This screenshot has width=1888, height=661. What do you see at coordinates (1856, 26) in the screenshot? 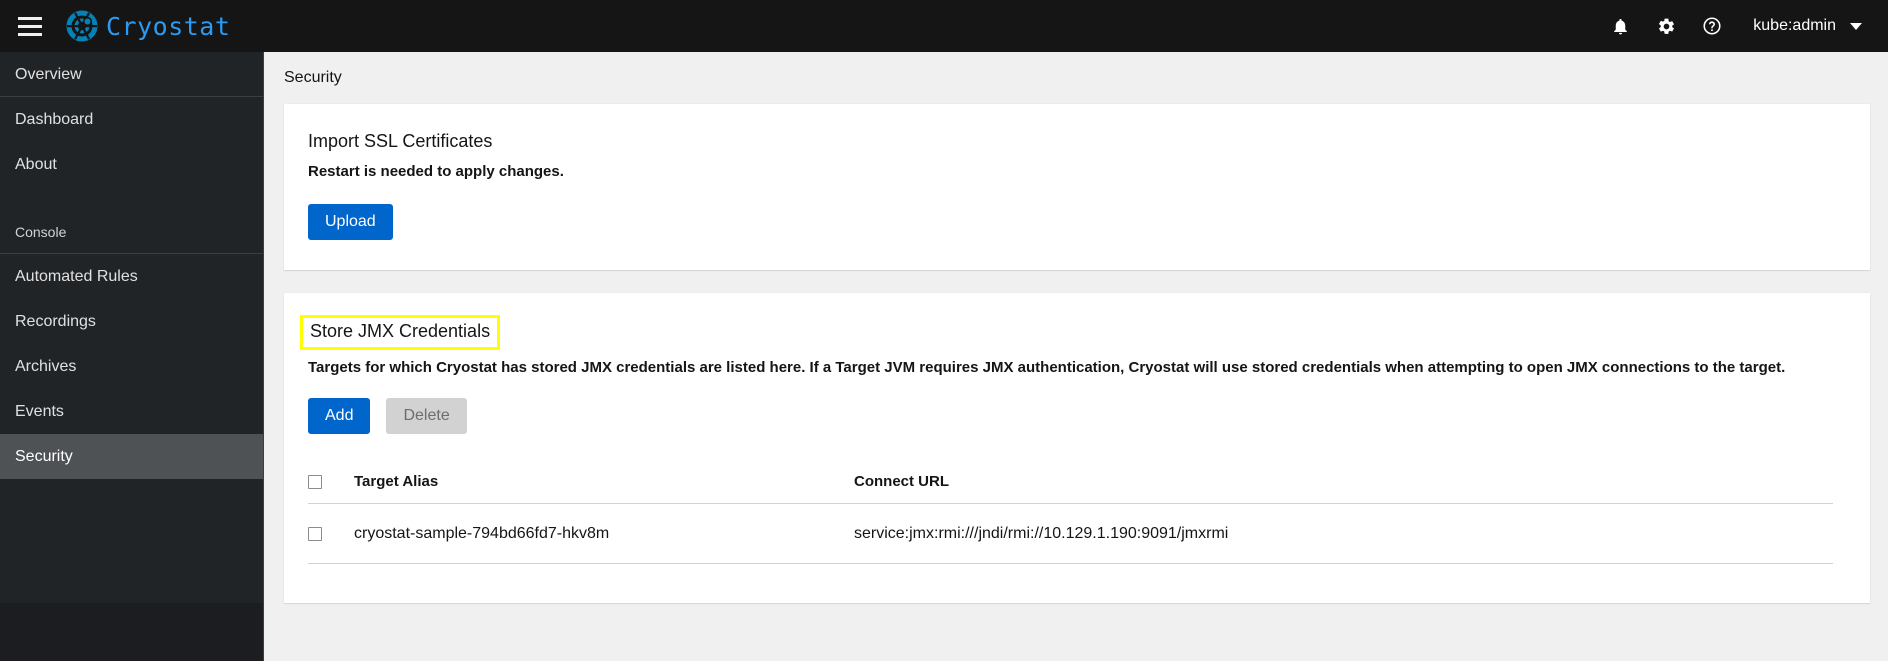
I see `caret-down-icon` at bounding box center [1856, 26].